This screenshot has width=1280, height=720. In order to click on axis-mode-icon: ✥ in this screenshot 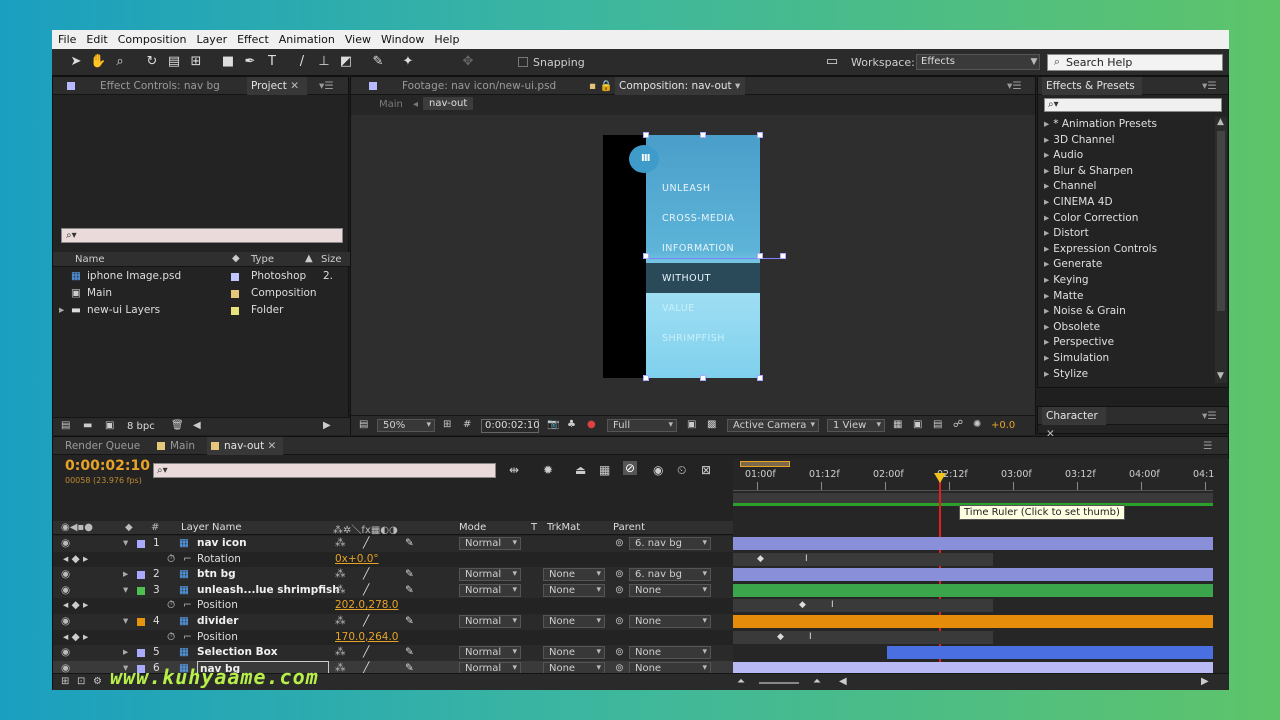, I will do `click(468, 62)`.